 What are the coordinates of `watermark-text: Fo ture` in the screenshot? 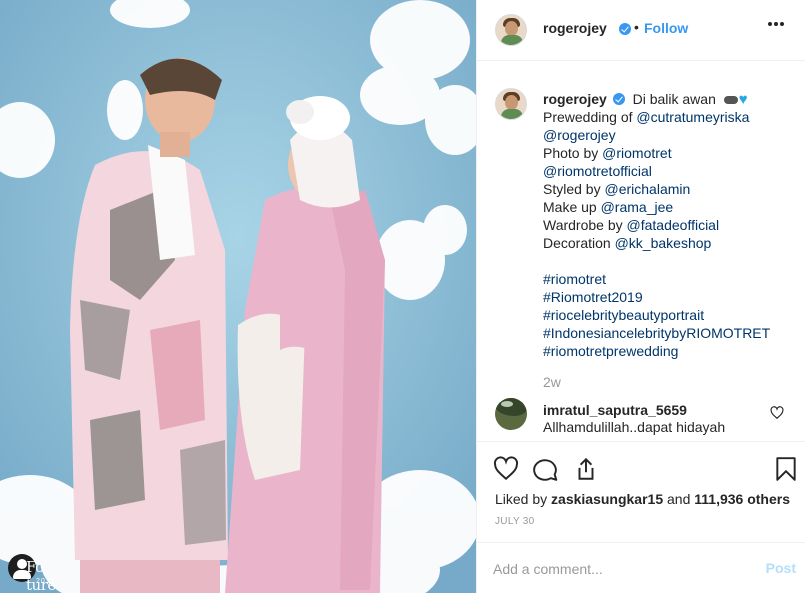 It's located at (41, 575).